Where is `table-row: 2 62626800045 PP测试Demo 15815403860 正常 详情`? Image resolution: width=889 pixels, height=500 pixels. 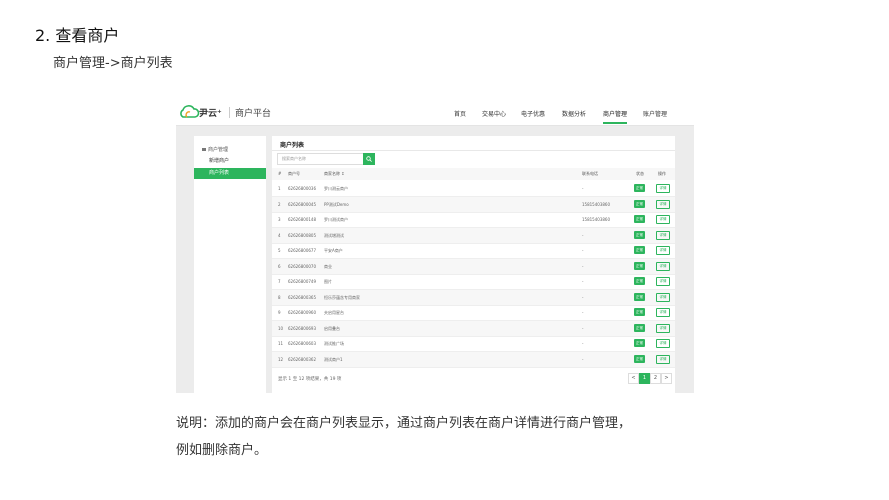
table-row: 2 62626800045 PP测试Demo 15815403860 正常 详情 is located at coordinates (473, 204).